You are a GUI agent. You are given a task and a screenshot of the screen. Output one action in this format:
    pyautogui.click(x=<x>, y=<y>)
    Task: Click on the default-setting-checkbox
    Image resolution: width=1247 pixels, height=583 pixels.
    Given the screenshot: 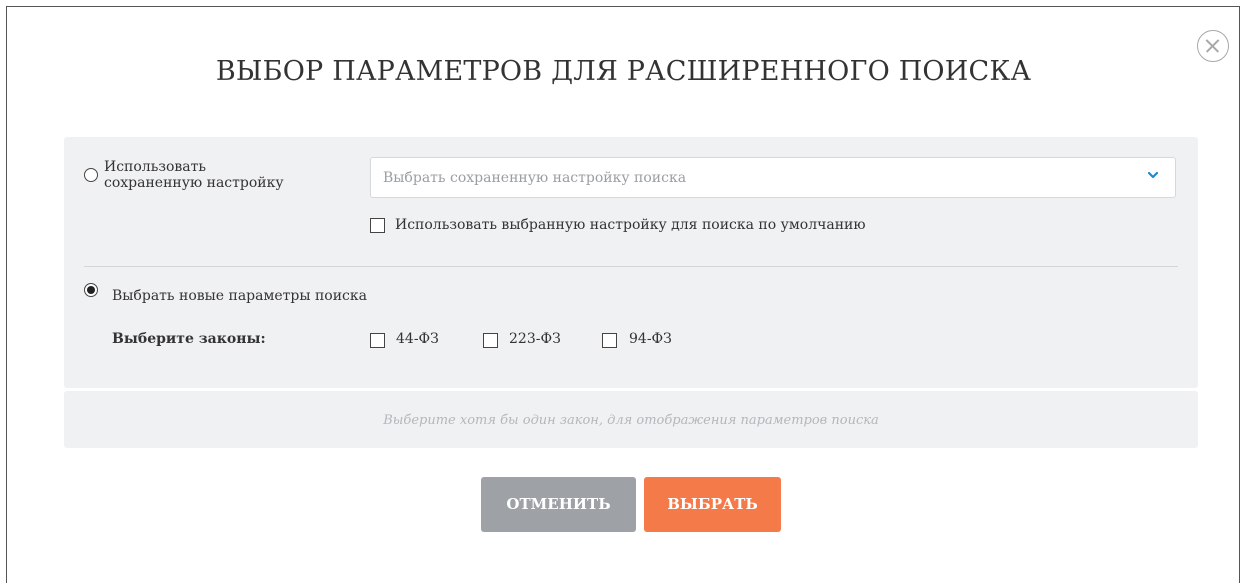 What is the action you would take?
    pyautogui.click(x=377, y=225)
    